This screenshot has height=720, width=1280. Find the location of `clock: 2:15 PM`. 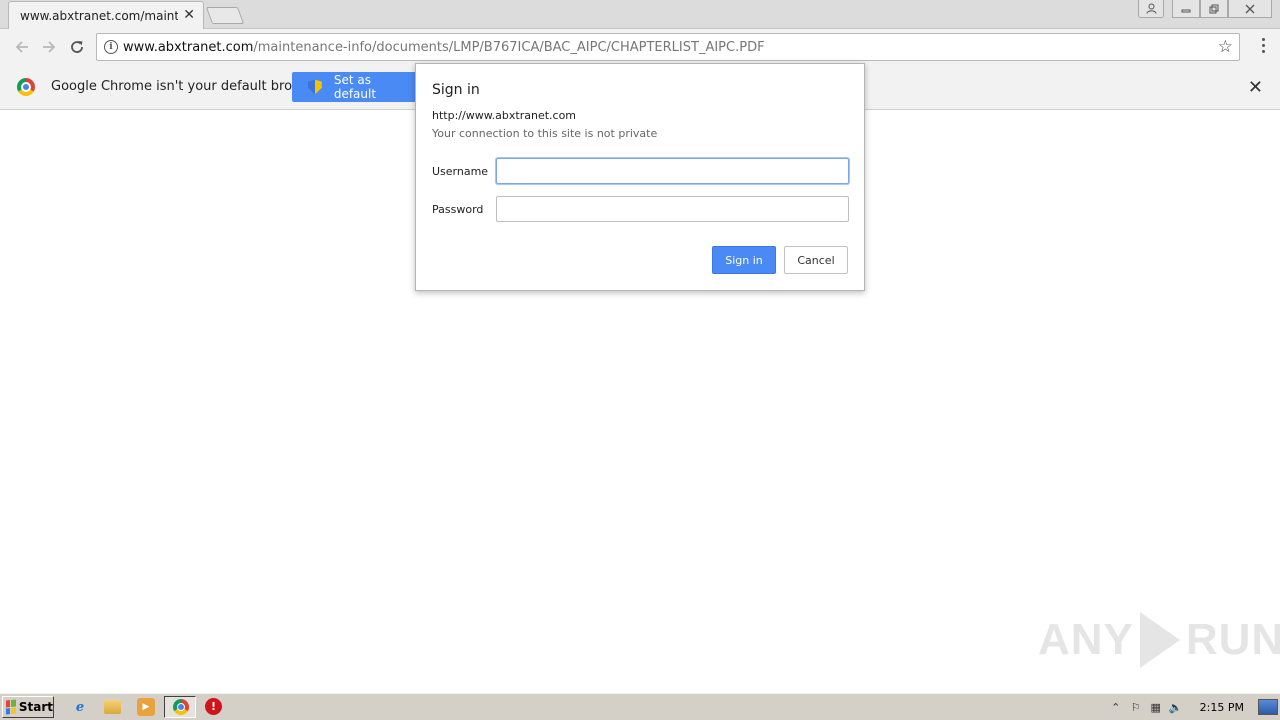

clock: 2:15 PM is located at coordinates (1222, 707).